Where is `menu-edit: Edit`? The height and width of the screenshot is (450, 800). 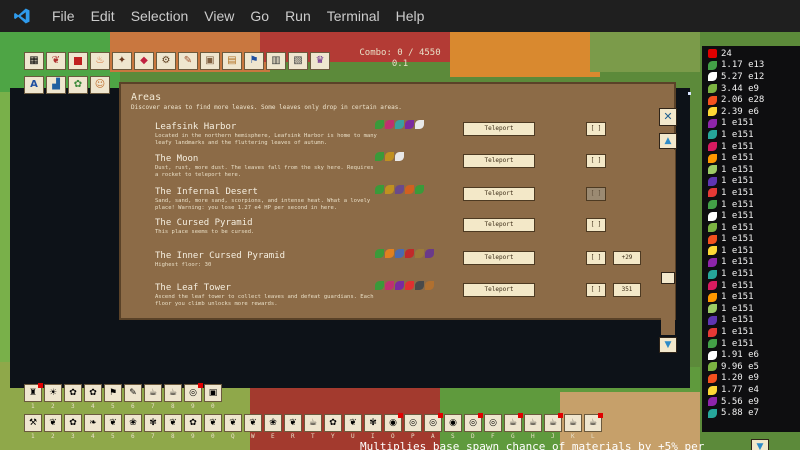 menu-edit: Edit is located at coordinates (103, 16).